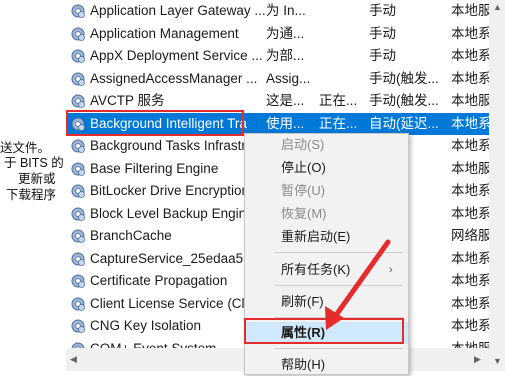 The width and height of the screenshot is (505, 376). I want to click on menu-item-label: 停止(O), so click(303, 167).